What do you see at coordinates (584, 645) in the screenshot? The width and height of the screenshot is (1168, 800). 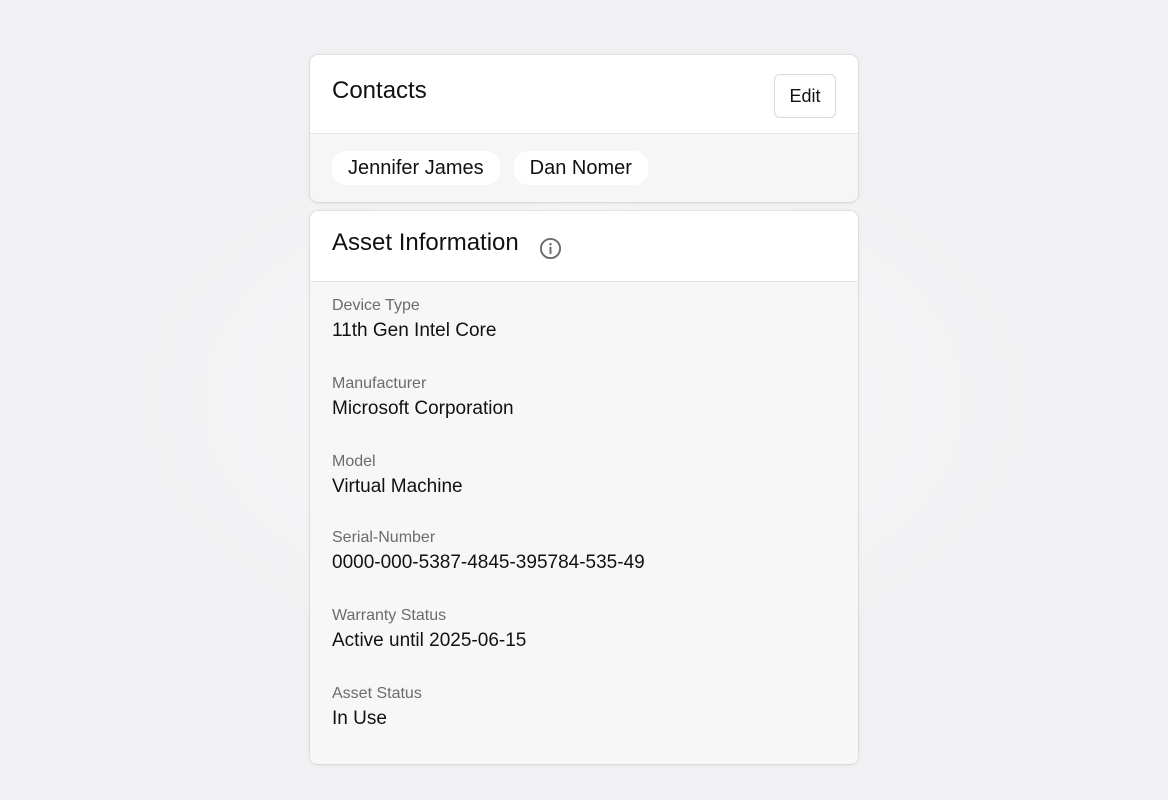 I see `field-warranty-status: Warranty Status Active until 2025-06-15` at bounding box center [584, 645].